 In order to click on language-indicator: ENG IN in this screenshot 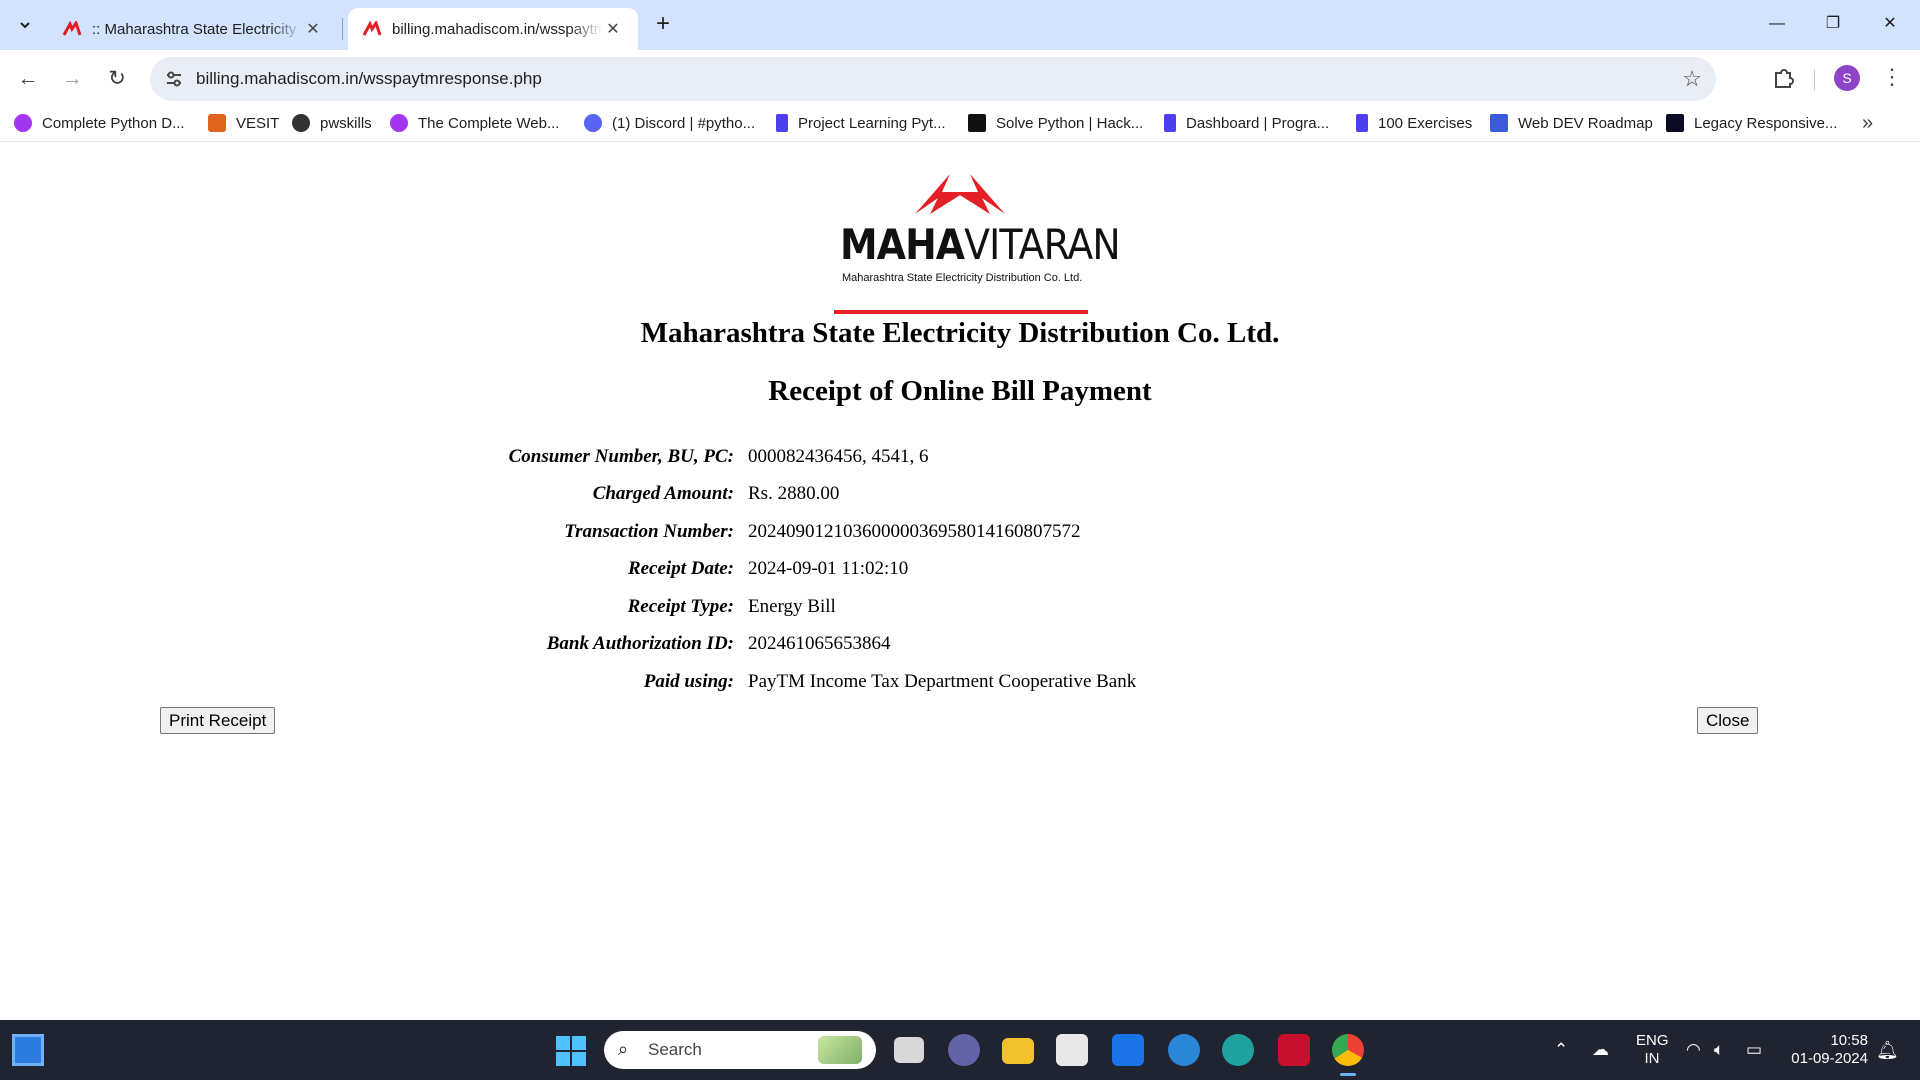, I will do `click(1652, 1050)`.